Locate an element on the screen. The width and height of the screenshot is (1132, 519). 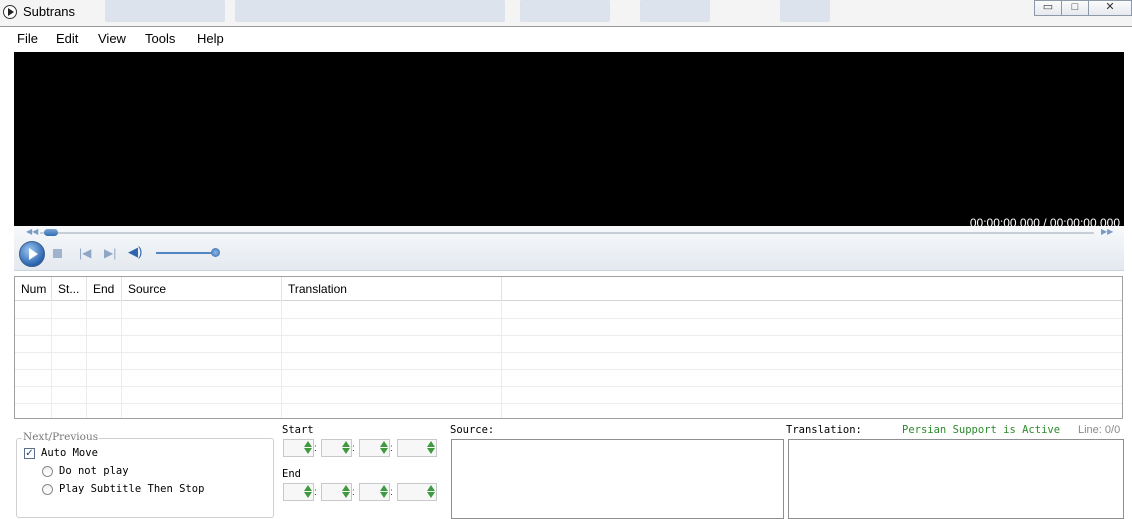
volume-slider is located at coordinates (186, 253).